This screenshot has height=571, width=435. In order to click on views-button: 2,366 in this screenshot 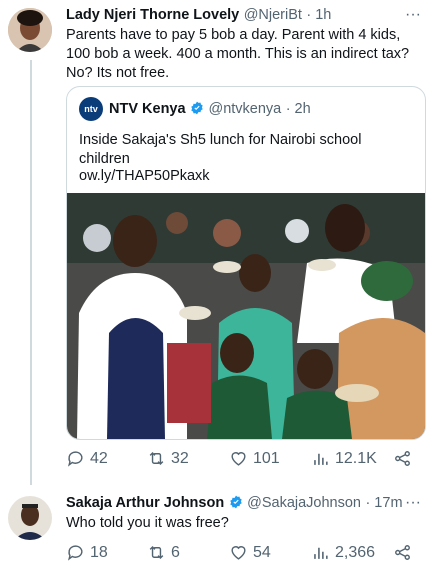, I will do `click(343, 552)`.